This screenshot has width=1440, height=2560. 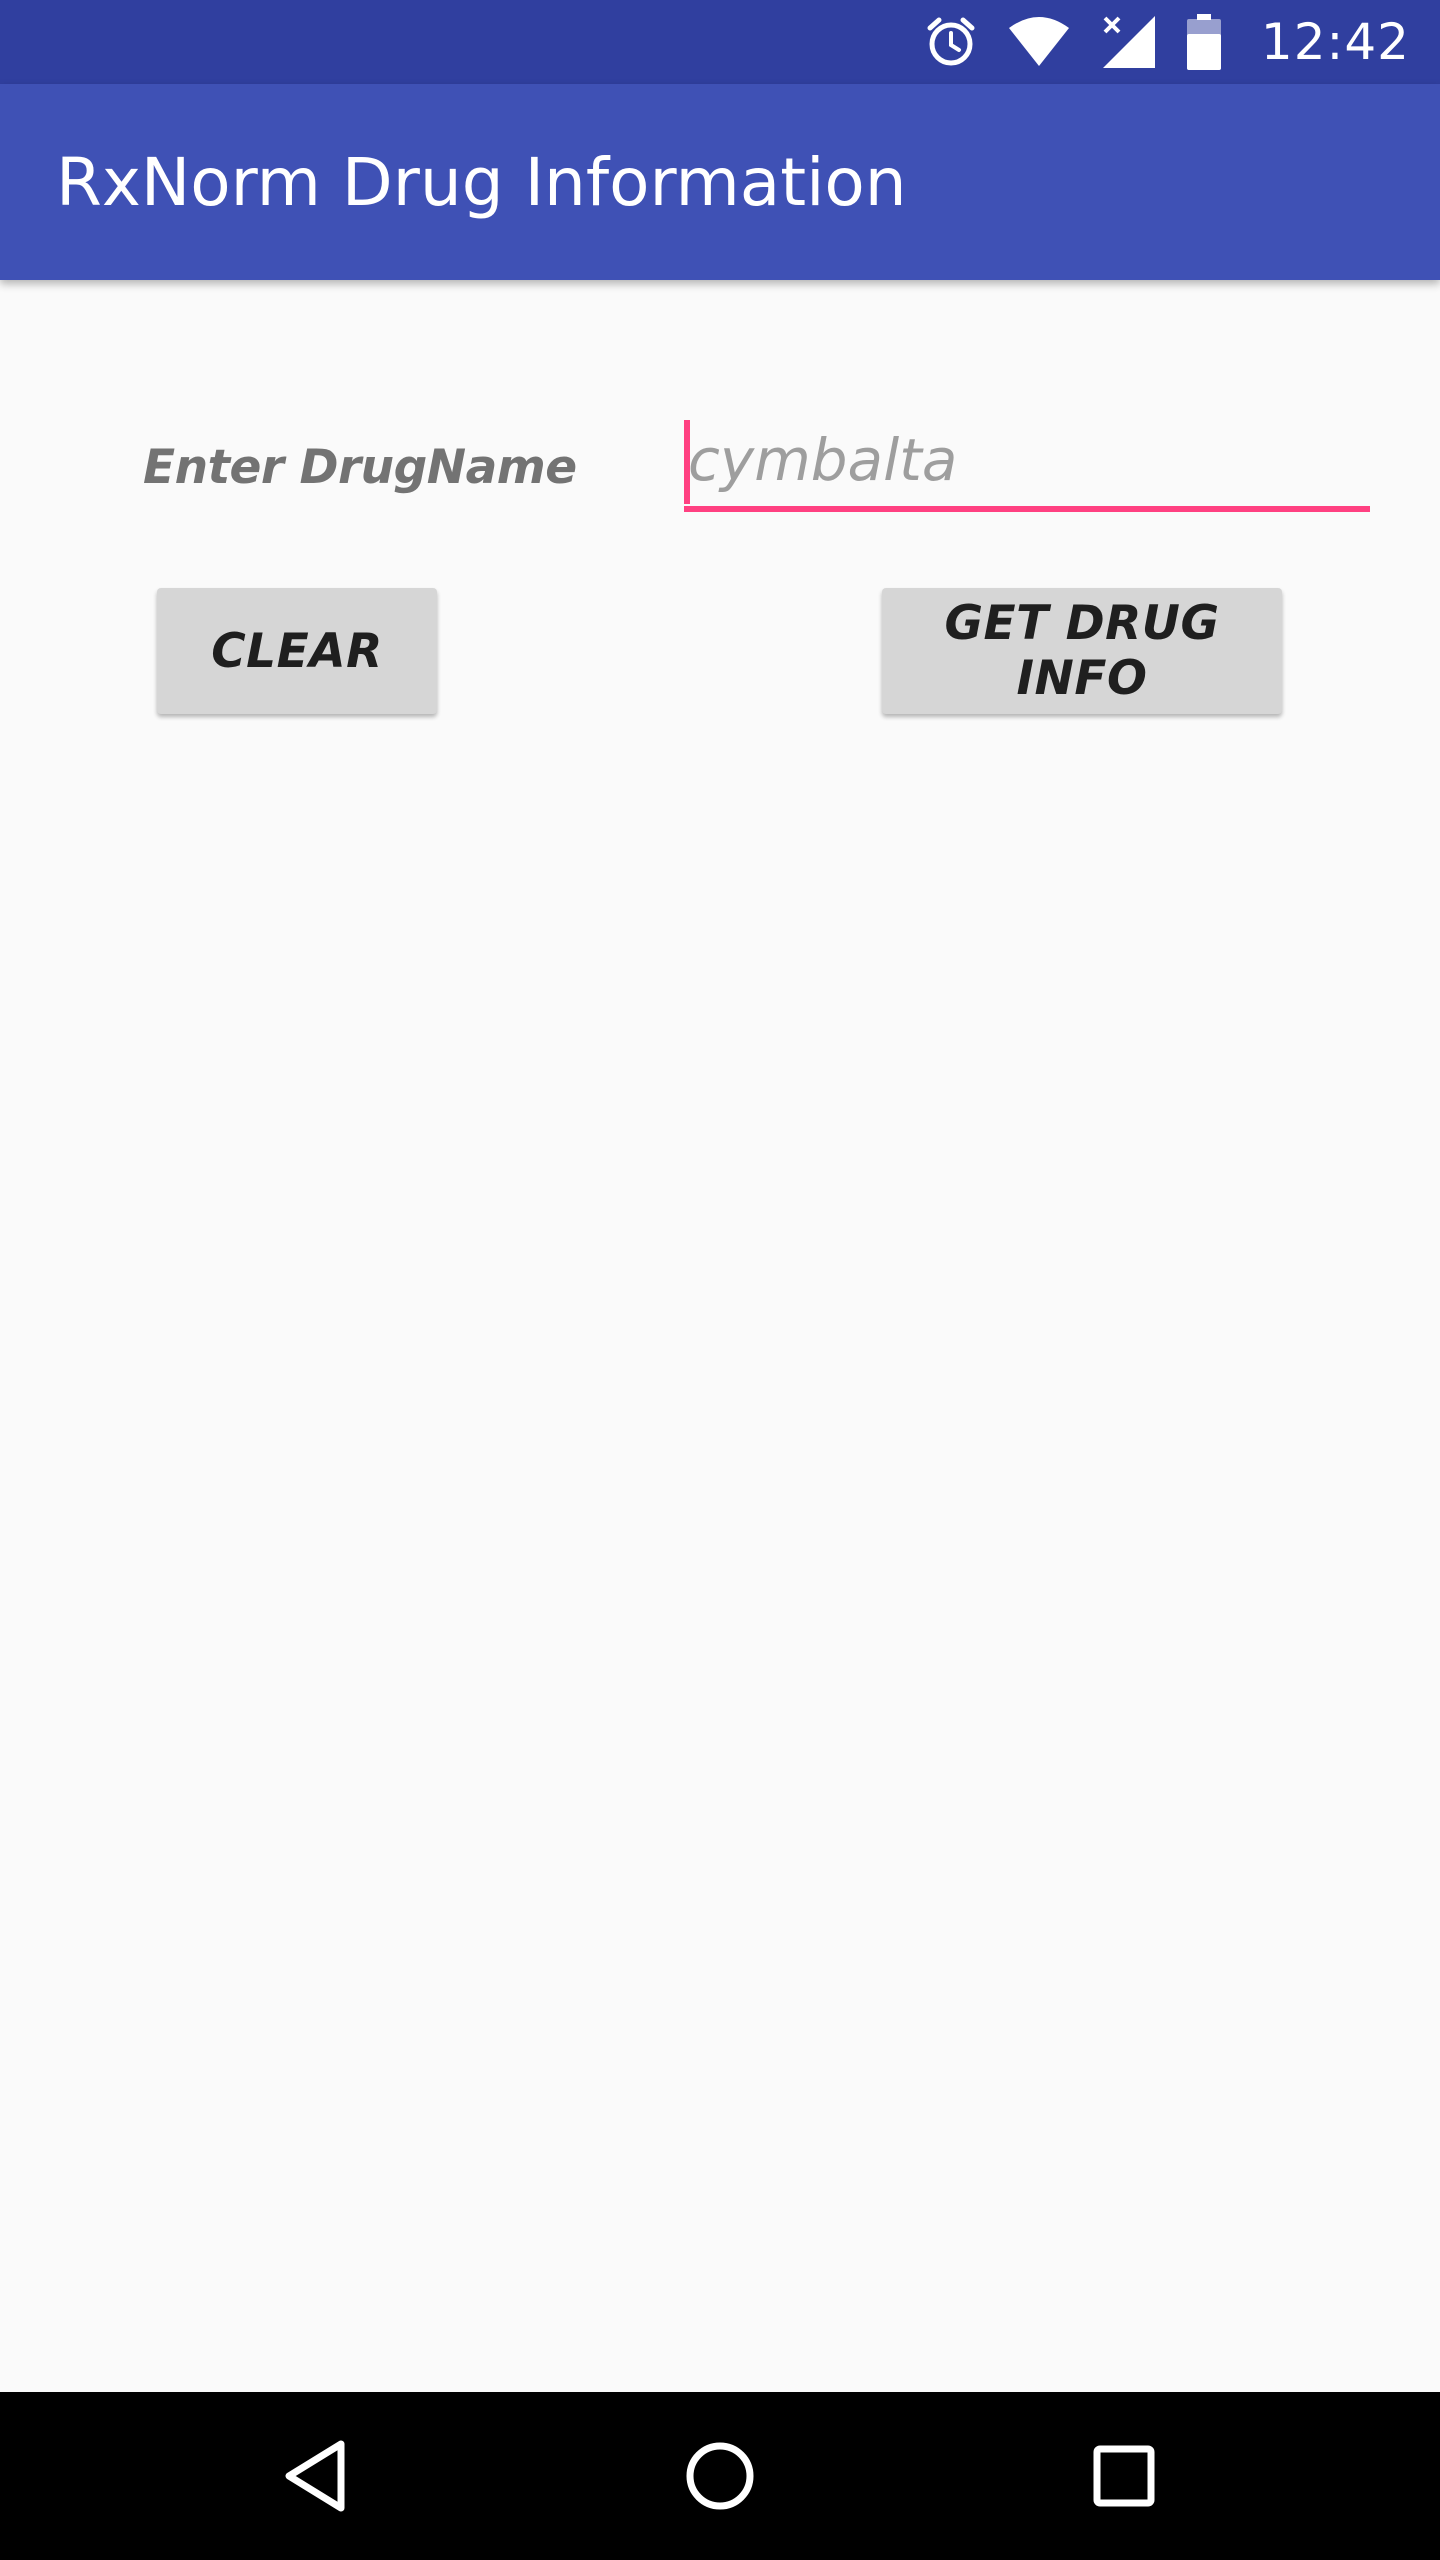 I want to click on back-button, so click(x=316, y=2476).